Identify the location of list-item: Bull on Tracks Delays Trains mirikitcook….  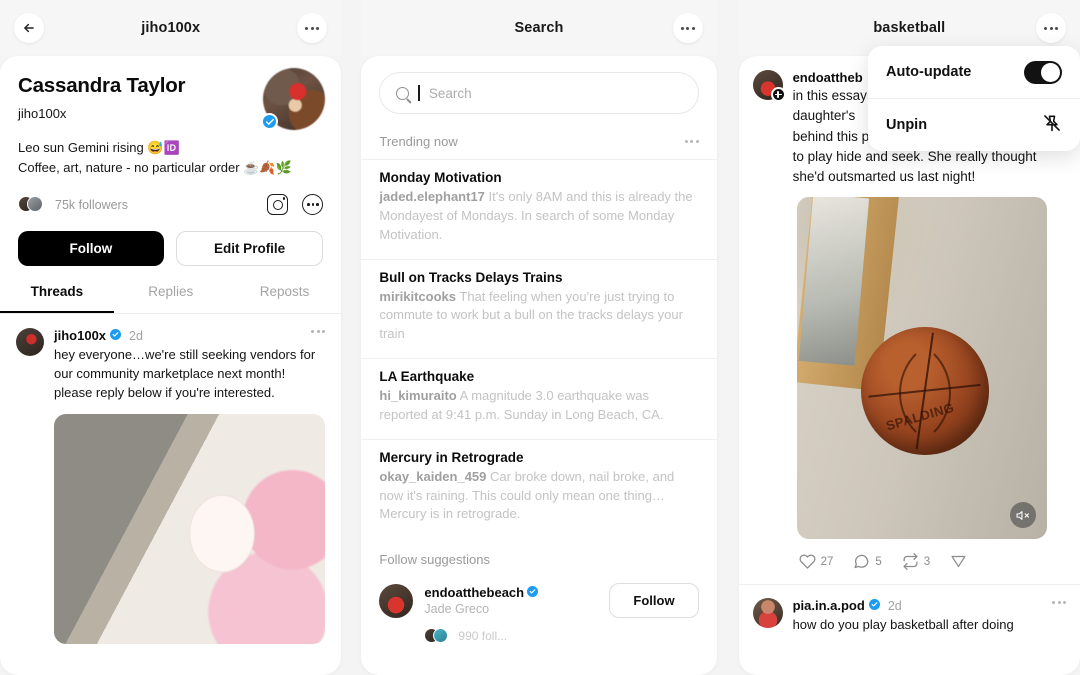
(539, 308).